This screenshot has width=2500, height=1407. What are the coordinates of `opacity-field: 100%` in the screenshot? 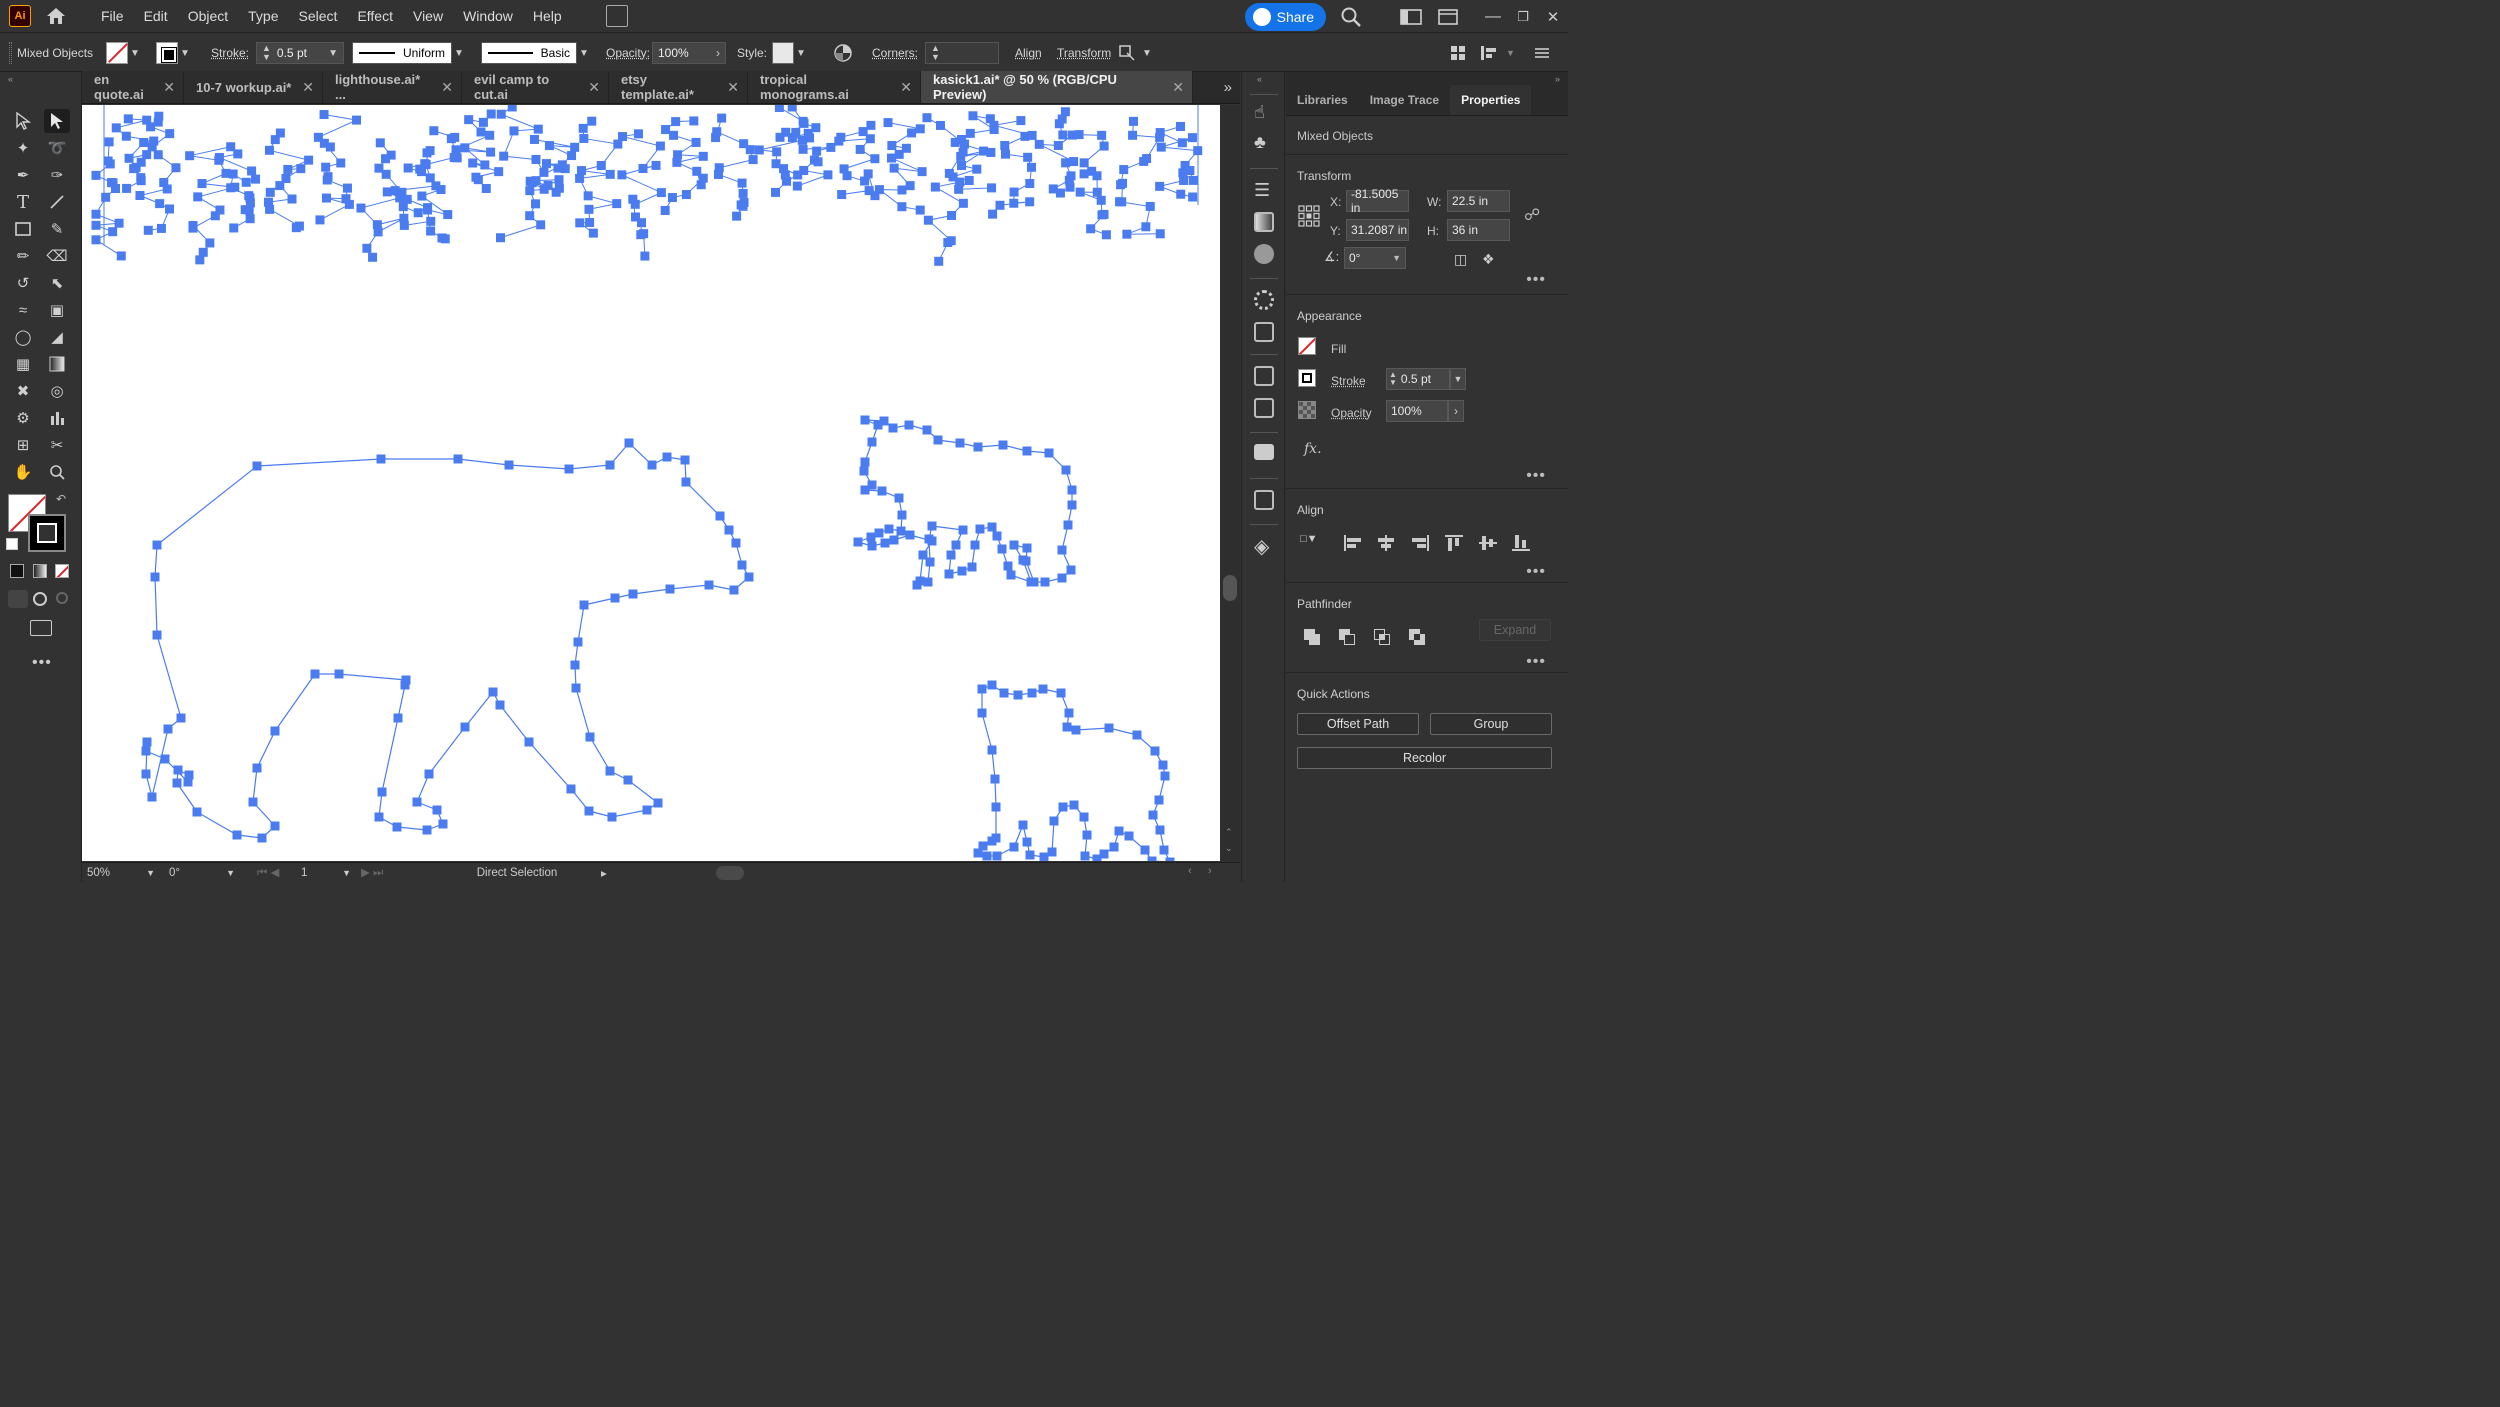 It's located at (1417, 411).